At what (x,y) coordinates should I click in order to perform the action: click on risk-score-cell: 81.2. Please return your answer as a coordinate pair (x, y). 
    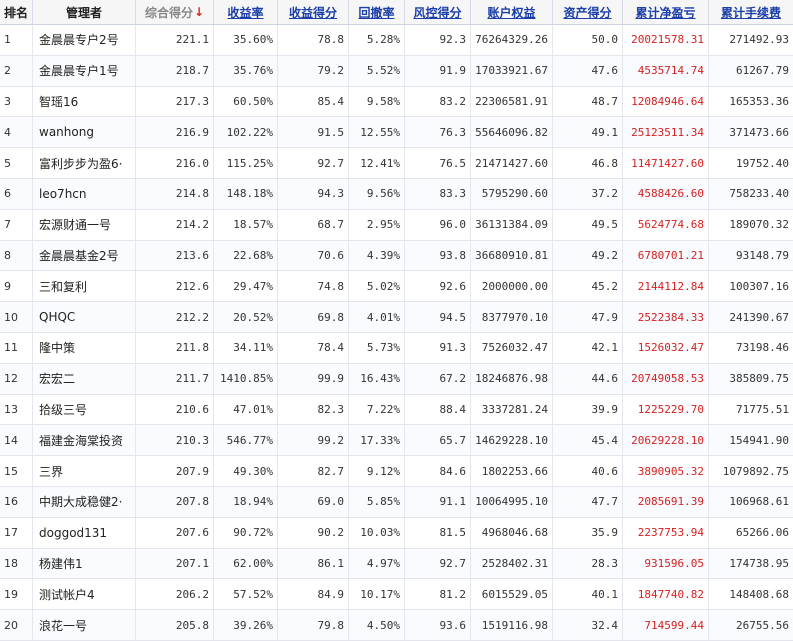
    Looking at the image, I should click on (438, 594).